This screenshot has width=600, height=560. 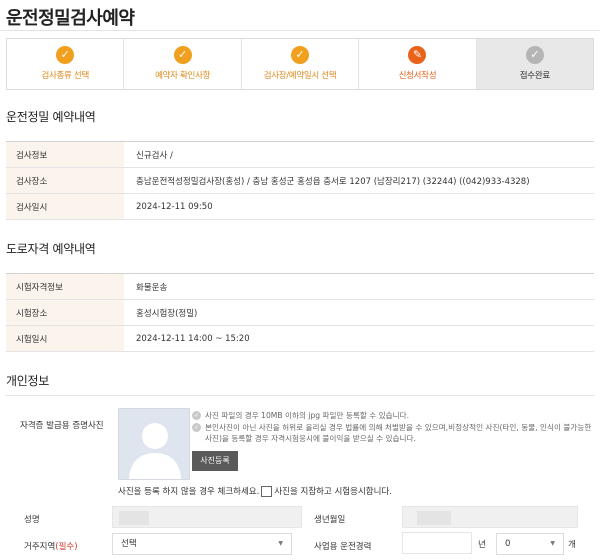 What do you see at coordinates (267, 491) in the screenshot?
I see `skip-photo-checkbox` at bounding box center [267, 491].